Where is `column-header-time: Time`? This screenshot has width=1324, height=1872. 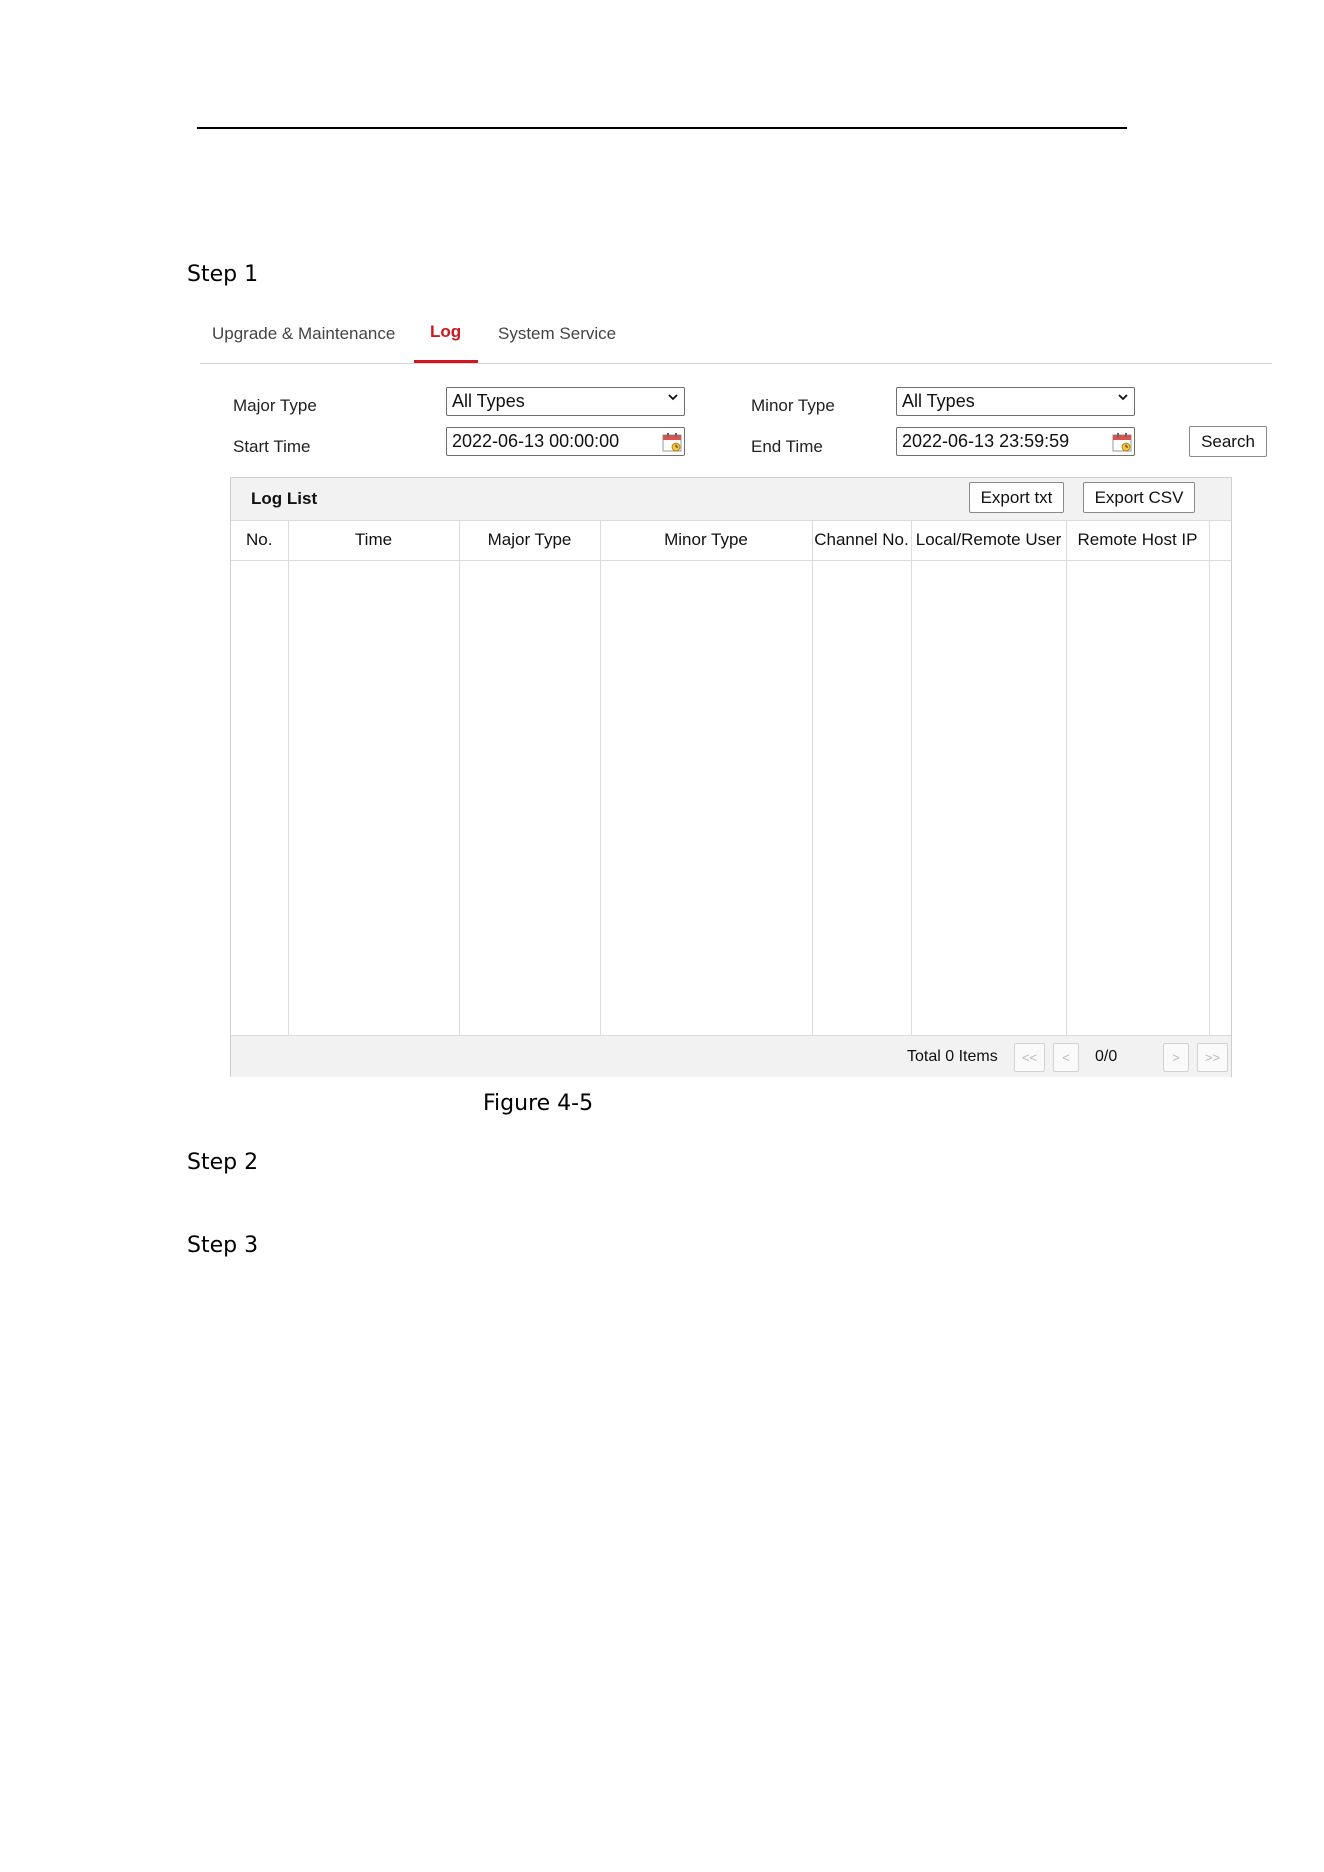
column-header-time: Time is located at coordinates (374, 540).